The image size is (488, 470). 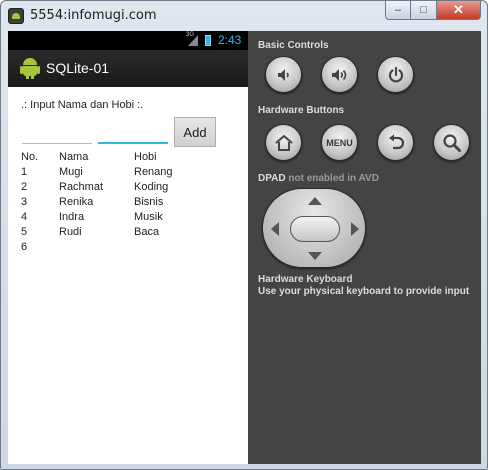 I want to click on menu-button: MENU, so click(x=339, y=142).